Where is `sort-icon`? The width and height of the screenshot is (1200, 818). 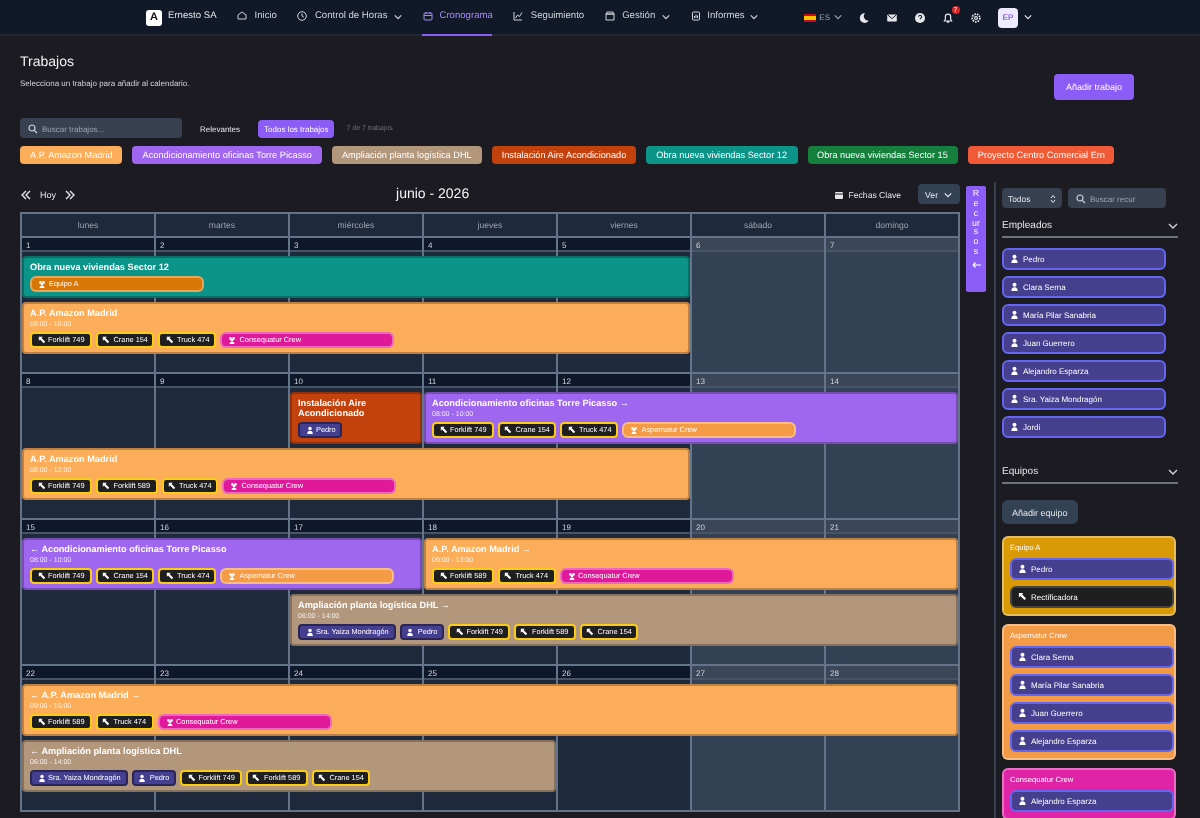
sort-icon is located at coordinates (1053, 198).